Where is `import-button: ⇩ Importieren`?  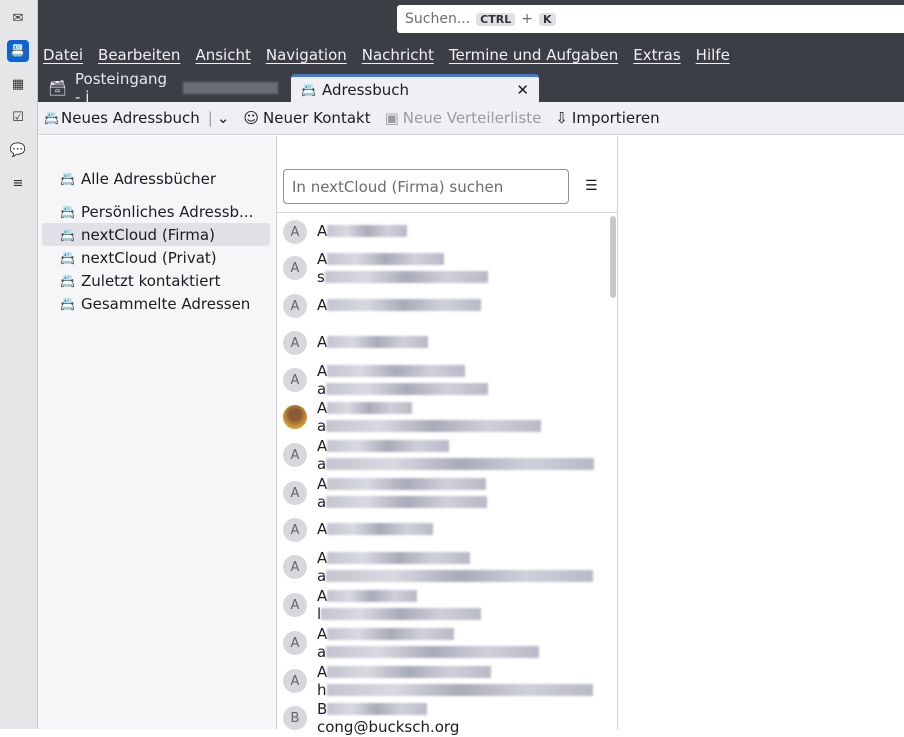
import-button: ⇩ Importieren is located at coordinates (607, 118).